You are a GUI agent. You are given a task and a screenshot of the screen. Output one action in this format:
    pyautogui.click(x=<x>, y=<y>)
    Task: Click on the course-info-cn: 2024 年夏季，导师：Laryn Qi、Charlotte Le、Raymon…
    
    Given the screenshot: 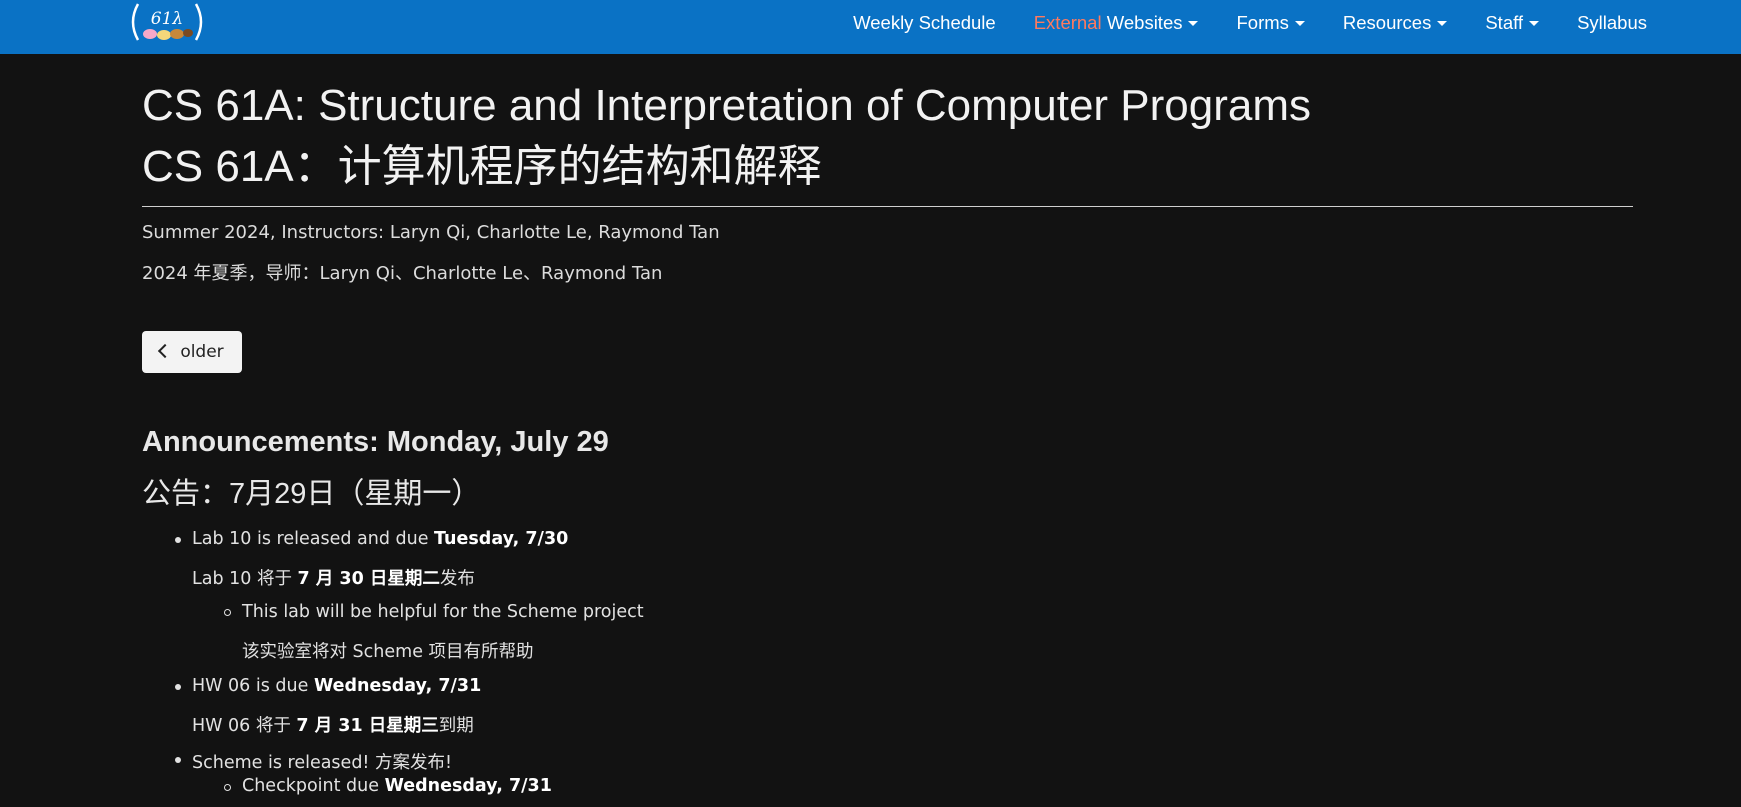 What is the action you would take?
    pyautogui.click(x=402, y=273)
    